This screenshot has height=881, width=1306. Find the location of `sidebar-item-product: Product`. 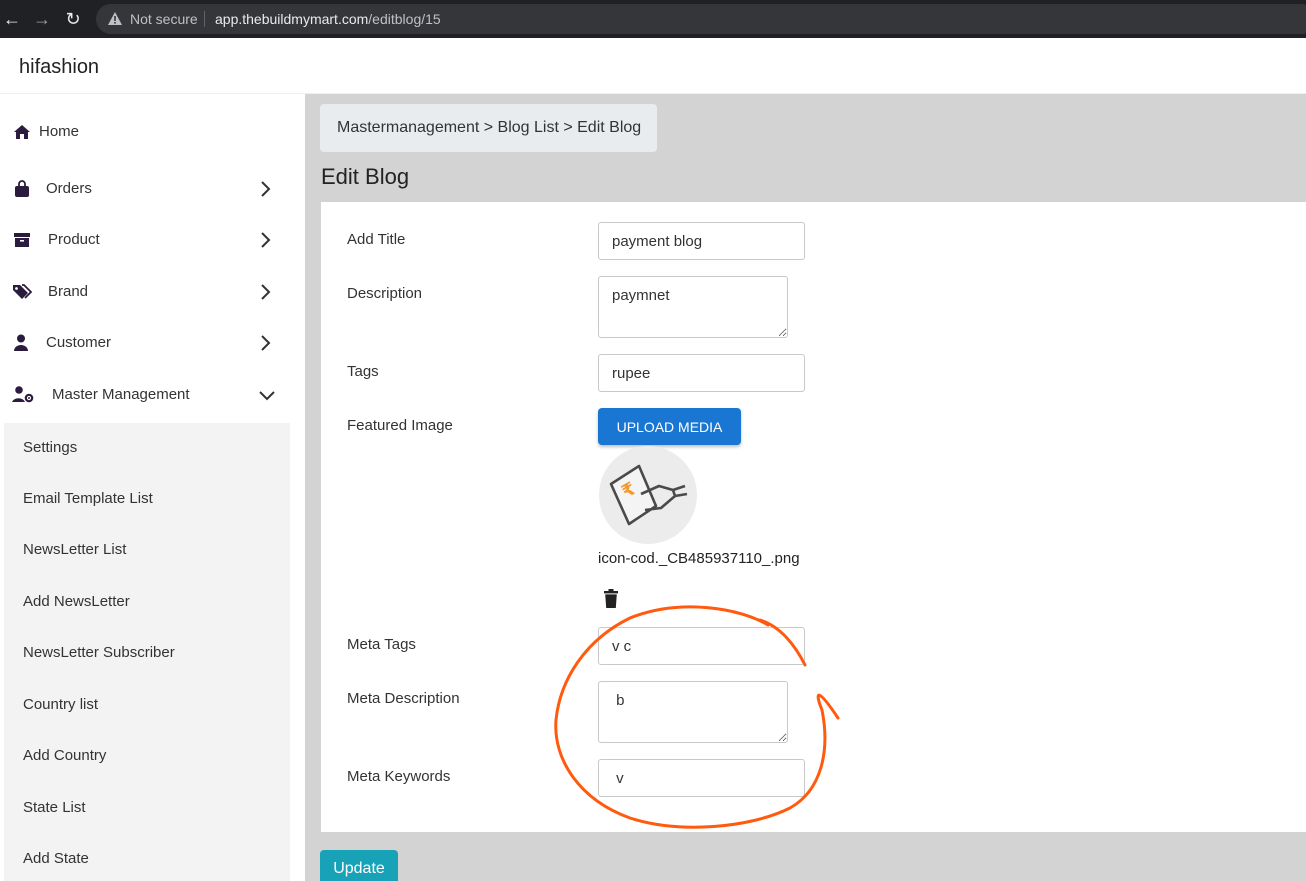

sidebar-item-product: Product is located at coordinates (145, 240).